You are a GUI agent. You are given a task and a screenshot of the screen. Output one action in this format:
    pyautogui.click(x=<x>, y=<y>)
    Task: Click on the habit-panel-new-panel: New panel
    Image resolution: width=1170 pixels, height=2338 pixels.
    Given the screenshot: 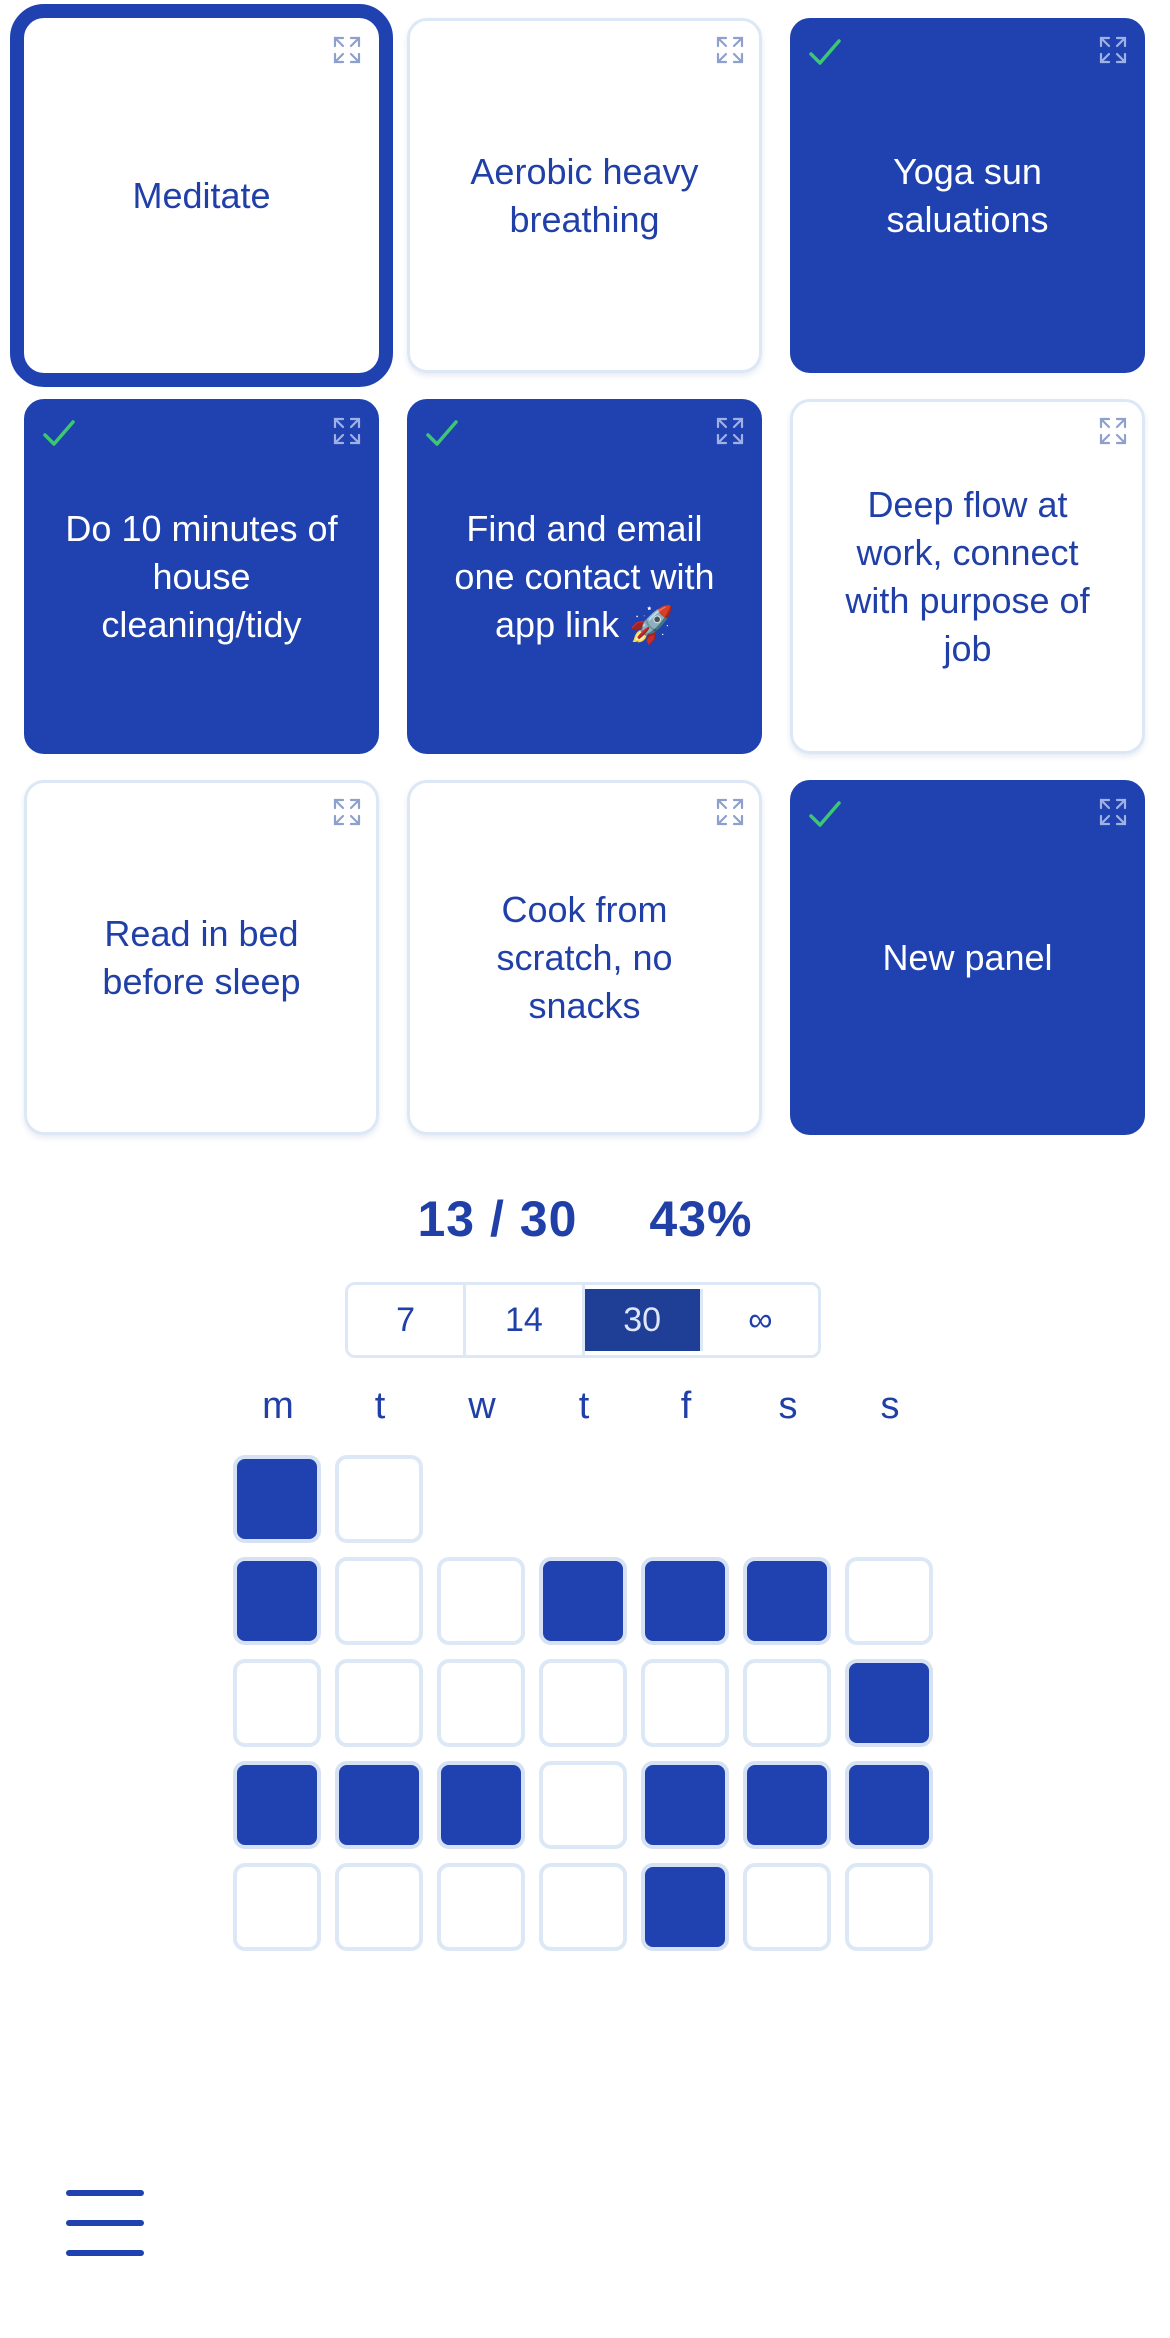 What is the action you would take?
    pyautogui.click(x=967, y=957)
    